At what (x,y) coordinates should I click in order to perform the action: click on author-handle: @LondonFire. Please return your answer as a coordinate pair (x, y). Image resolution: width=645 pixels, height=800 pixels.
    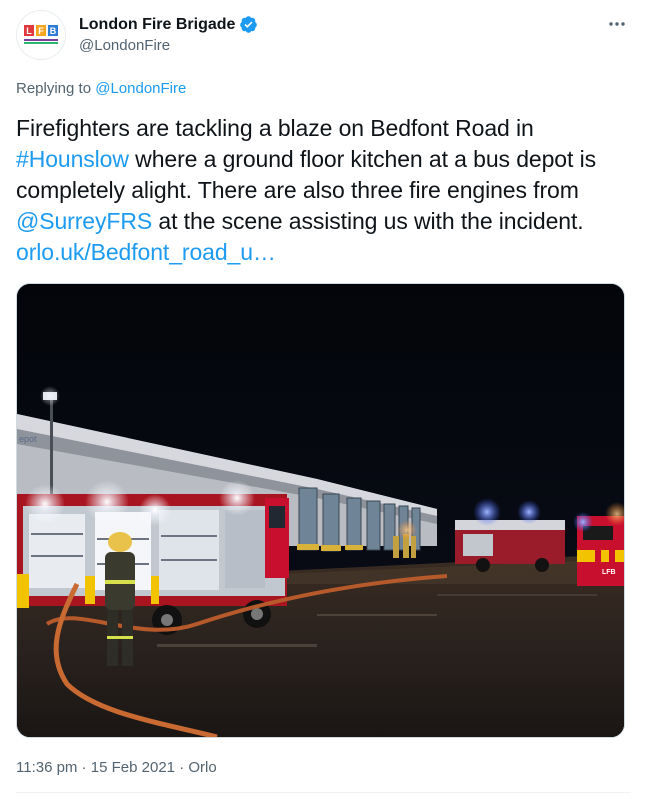
    Looking at the image, I should click on (124, 45).